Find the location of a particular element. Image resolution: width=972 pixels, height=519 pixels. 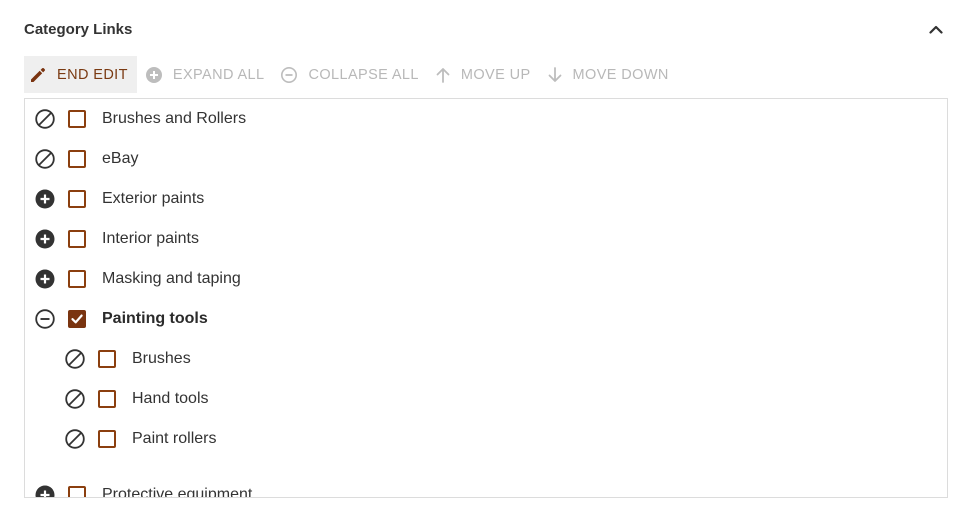

tree-row: Painting tools is located at coordinates (121, 319).